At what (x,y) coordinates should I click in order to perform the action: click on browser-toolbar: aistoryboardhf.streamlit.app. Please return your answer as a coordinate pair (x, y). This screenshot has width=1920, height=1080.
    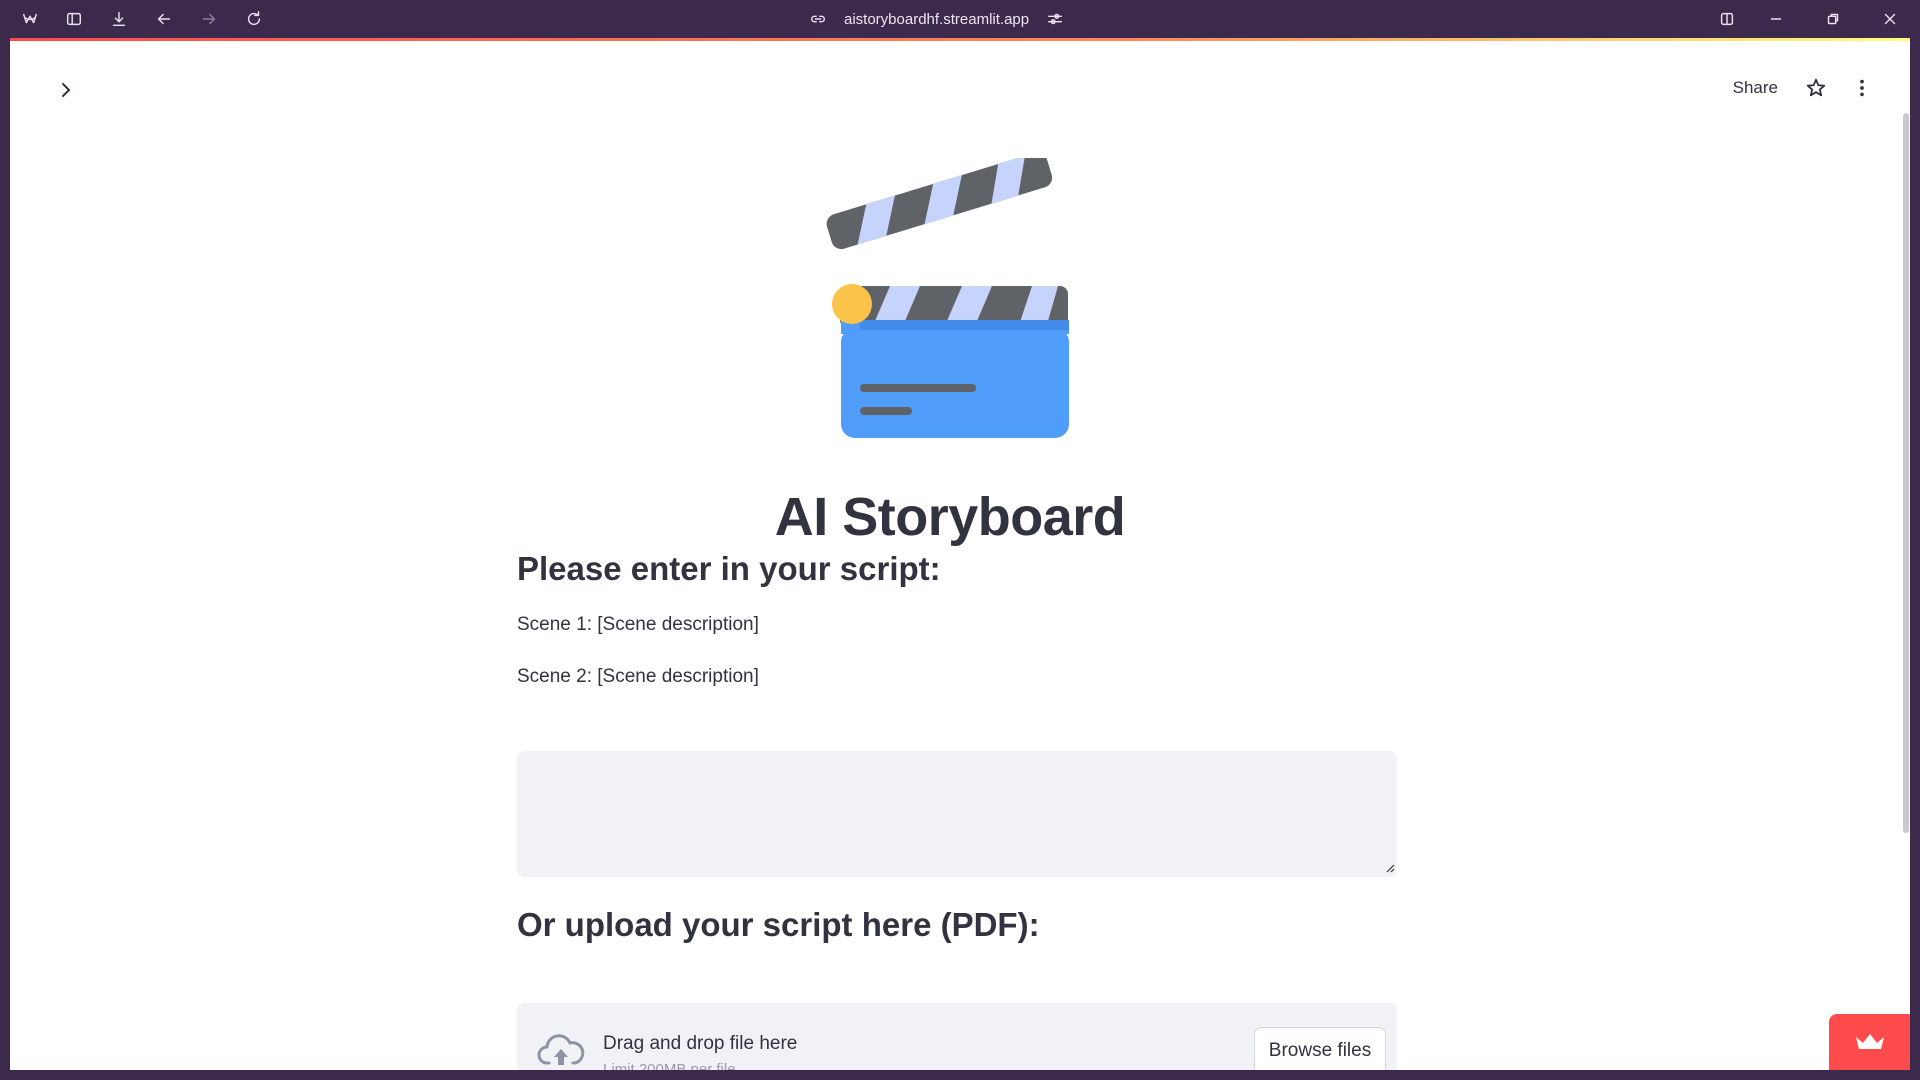
    Looking at the image, I should click on (960, 19).